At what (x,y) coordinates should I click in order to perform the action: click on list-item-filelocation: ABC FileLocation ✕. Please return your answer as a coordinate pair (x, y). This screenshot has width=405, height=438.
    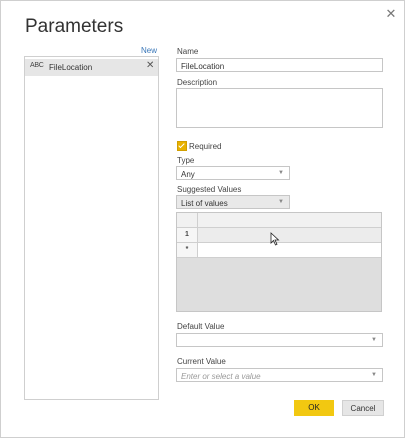
    Looking at the image, I should click on (91, 67).